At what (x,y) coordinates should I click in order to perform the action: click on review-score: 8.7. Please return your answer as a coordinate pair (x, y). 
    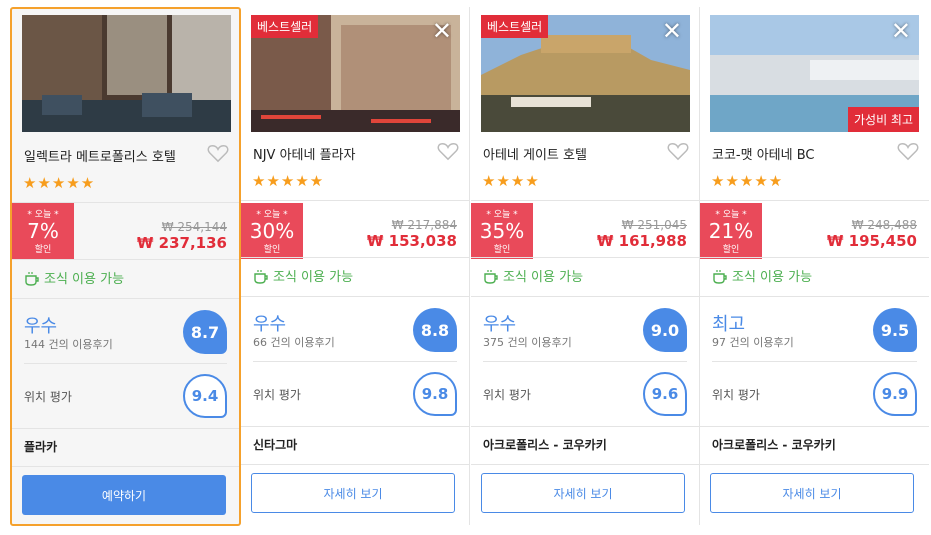
    Looking at the image, I should click on (205, 332).